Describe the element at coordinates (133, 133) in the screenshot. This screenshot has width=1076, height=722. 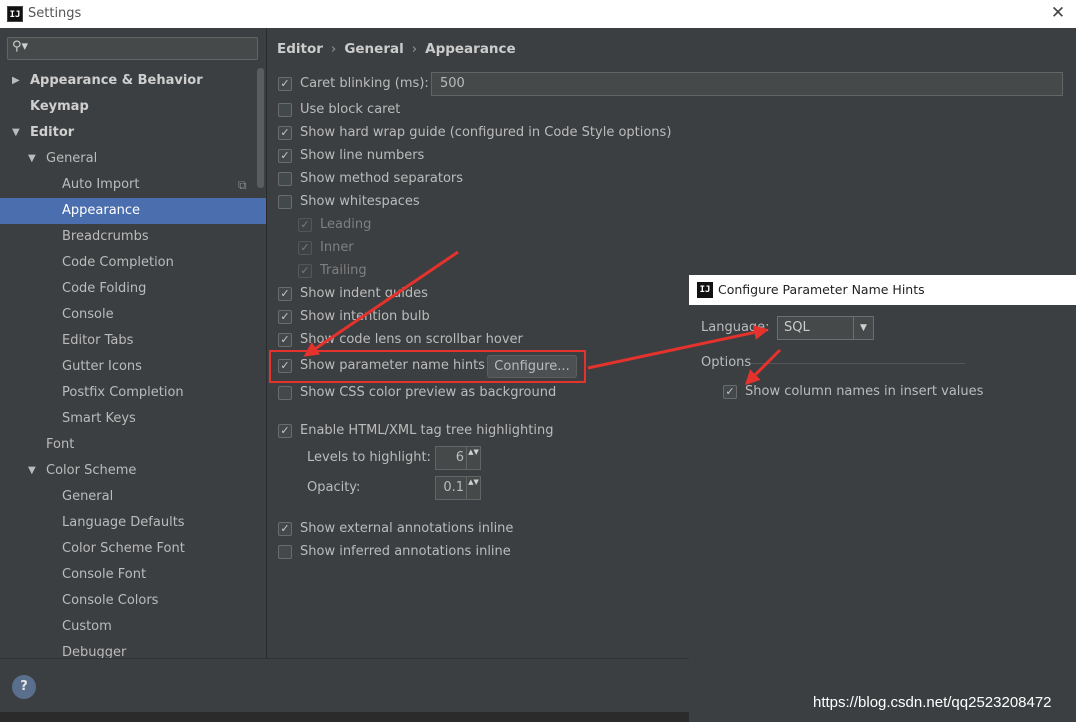
I see `tree-item-editor: ▼ Editor` at that location.